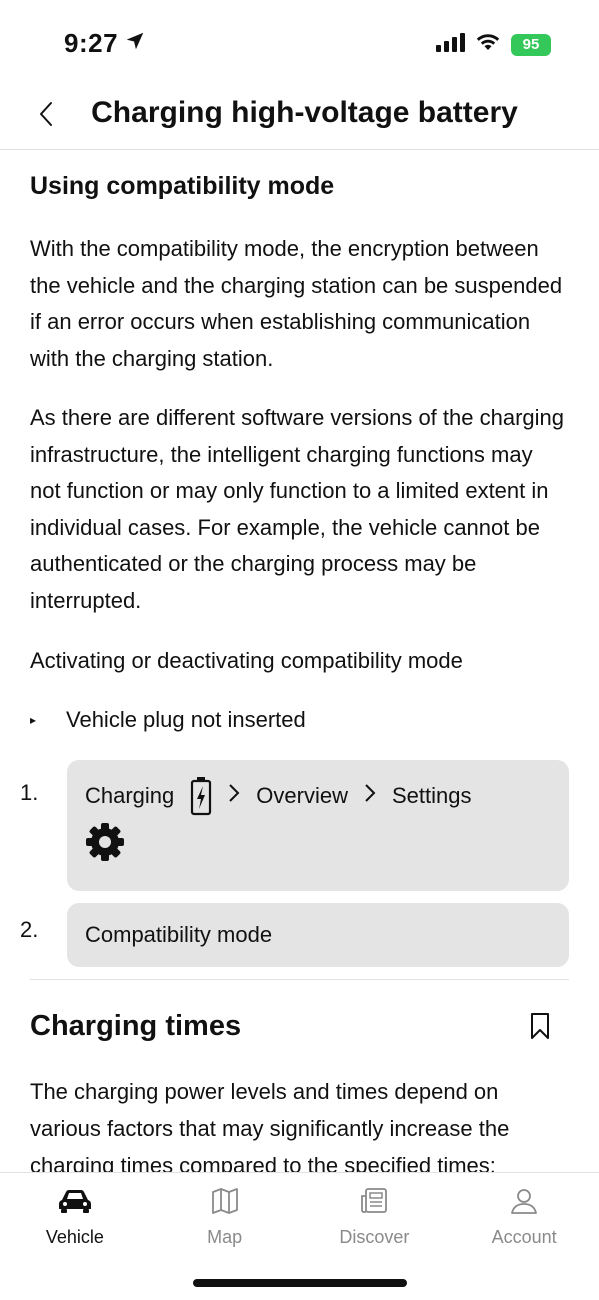  Describe the element at coordinates (299, 979) in the screenshot. I see `section-divider` at that location.